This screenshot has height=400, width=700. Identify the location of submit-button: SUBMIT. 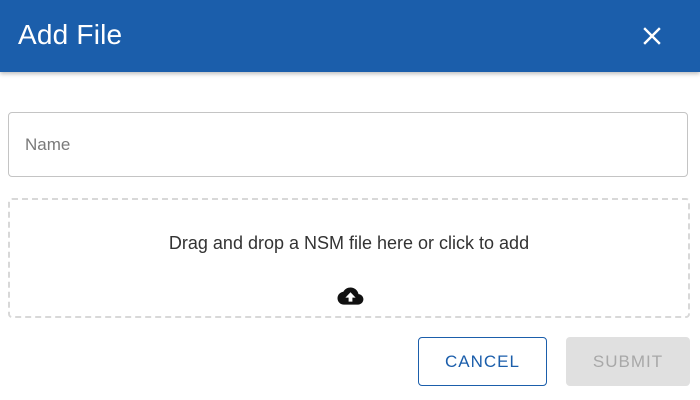
(628, 361).